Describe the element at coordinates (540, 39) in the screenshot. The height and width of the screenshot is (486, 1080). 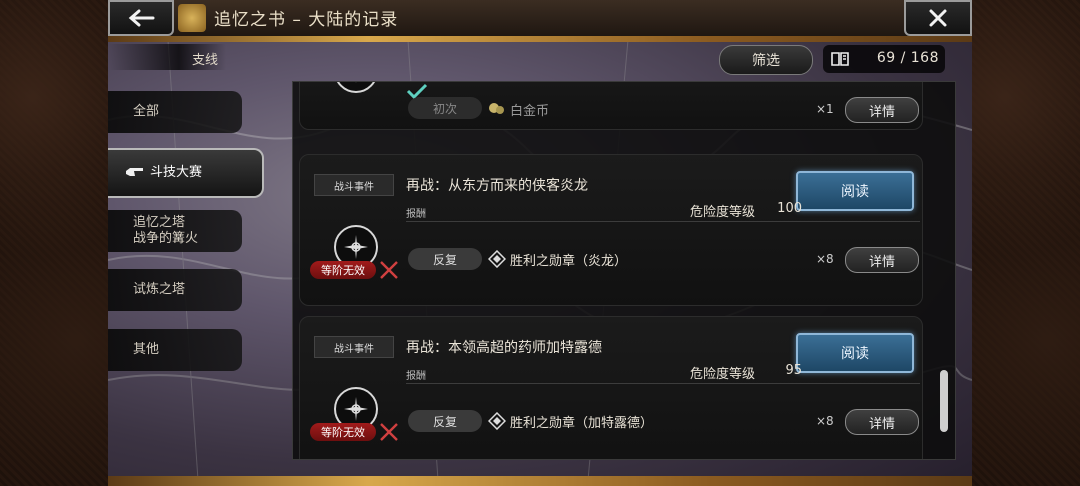
I see `top-gold-trim` at that location.